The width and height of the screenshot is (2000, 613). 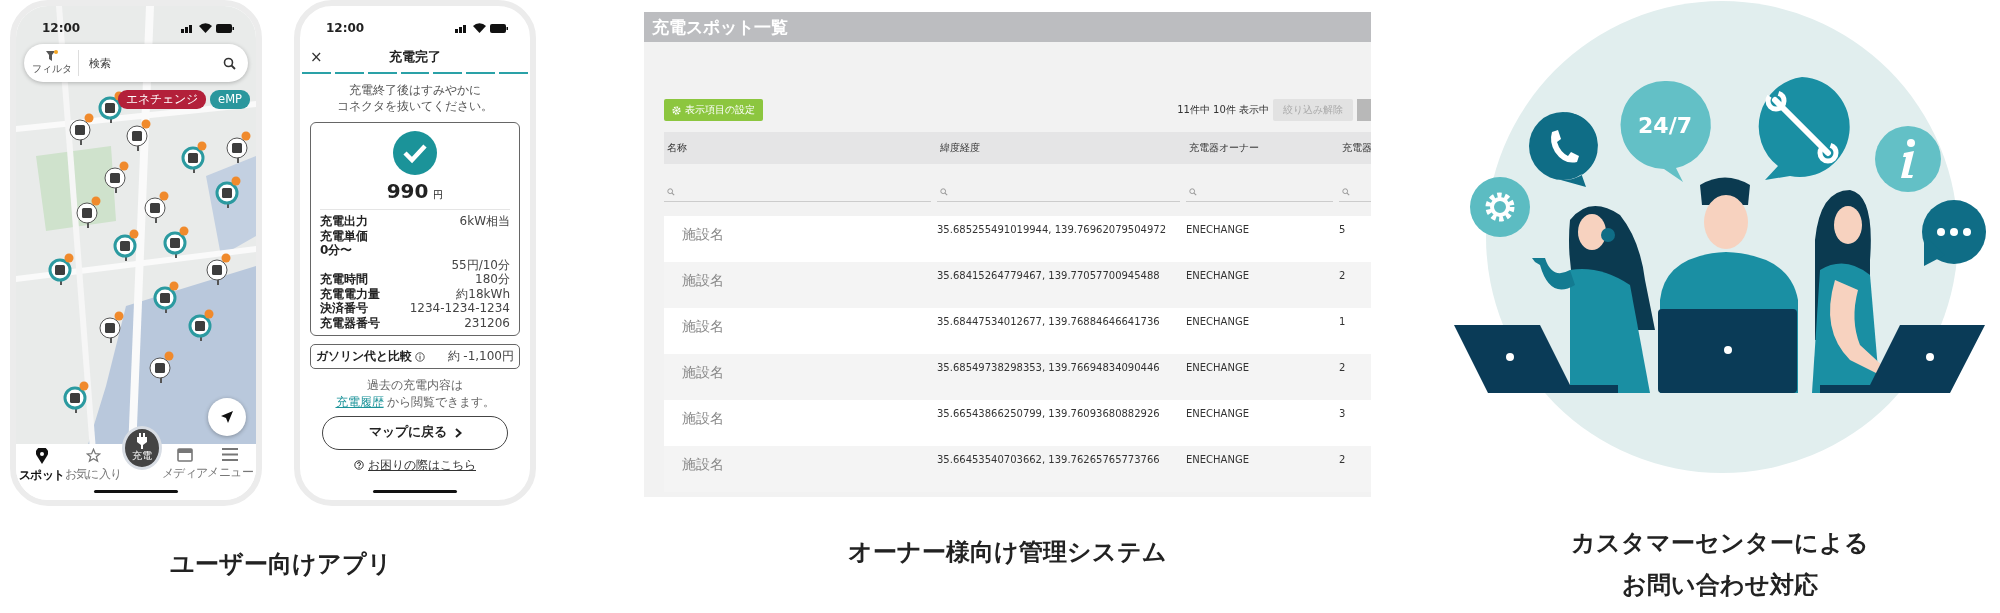 What do you see at coordinates (422, 465) in the screenshot?
I see `help-link: お困りの際はこちら` at bounding box center [422, 465].